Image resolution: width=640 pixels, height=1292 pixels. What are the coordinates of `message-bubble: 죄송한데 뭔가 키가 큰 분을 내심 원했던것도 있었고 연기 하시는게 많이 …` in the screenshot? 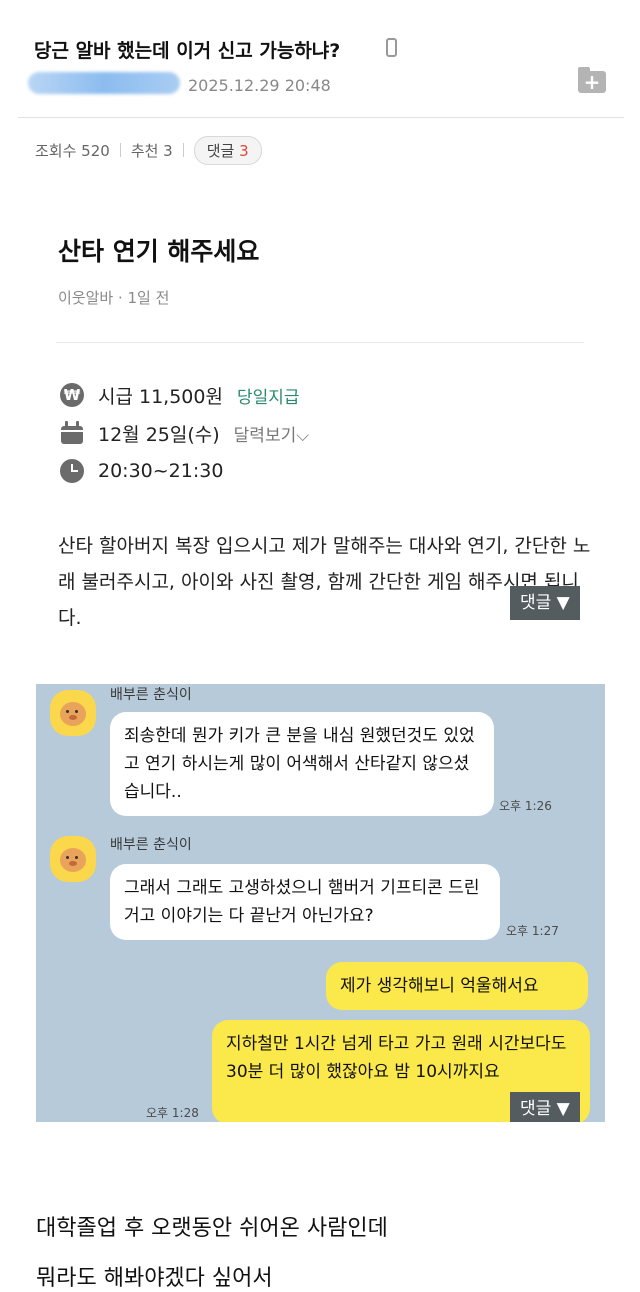 It's located at (302, 764).